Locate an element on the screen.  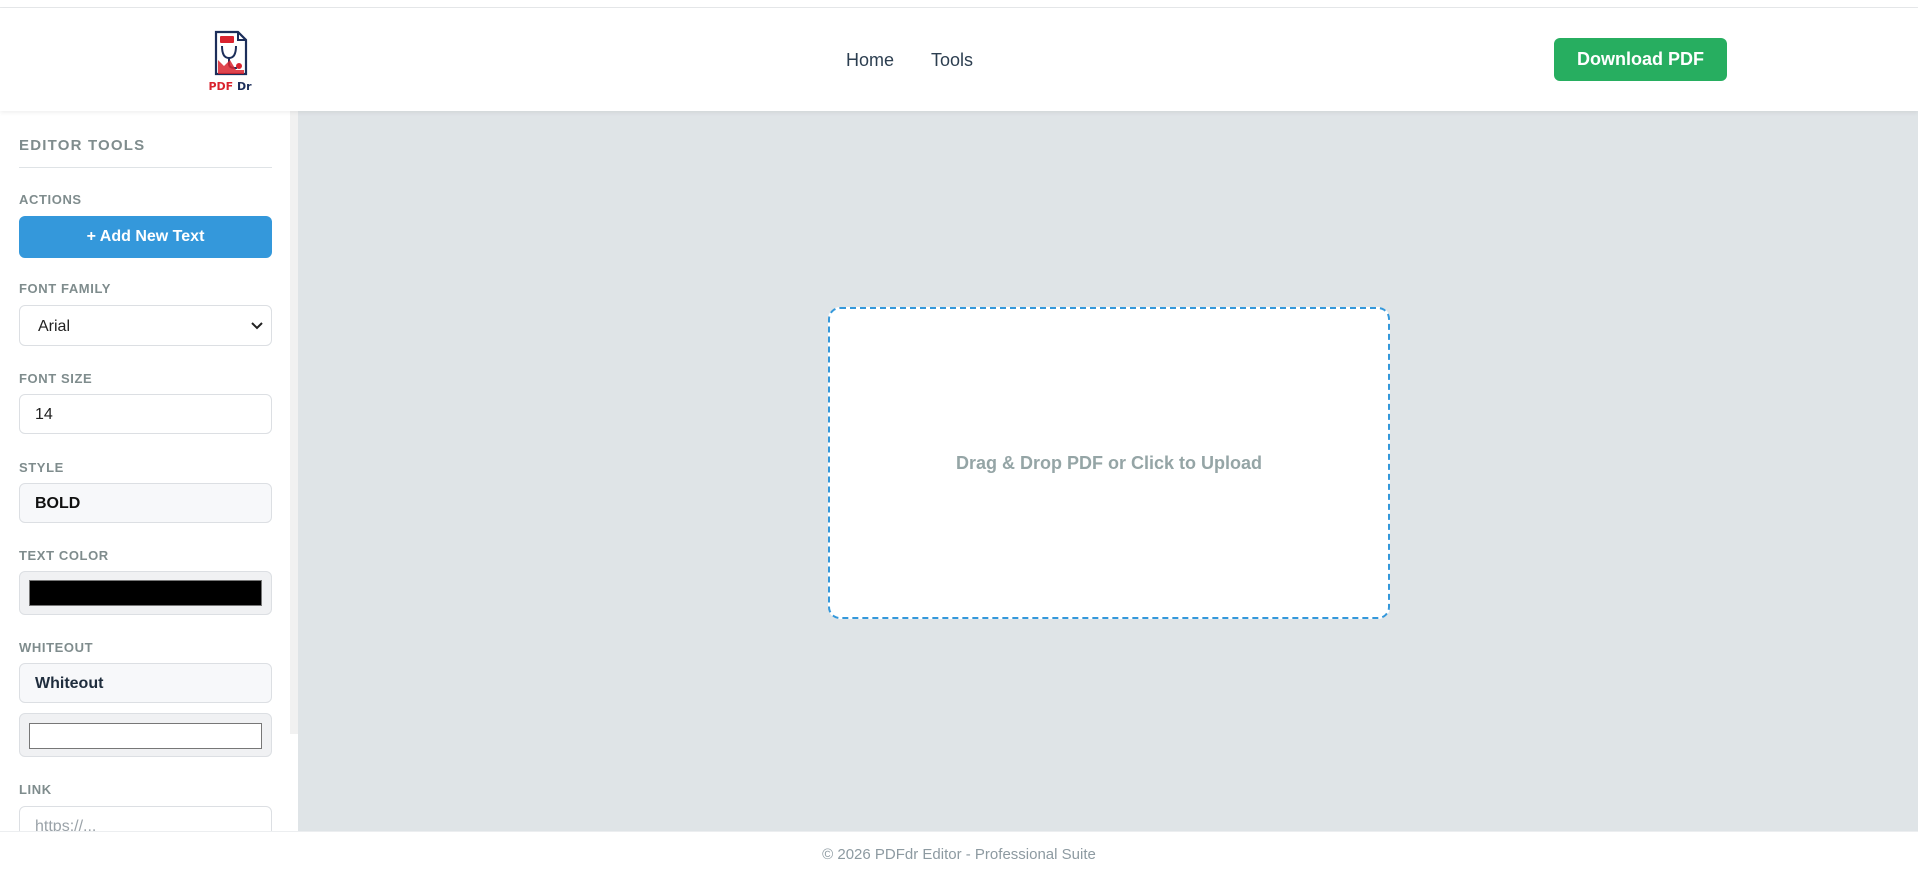
whiteout-button: Whiteout is located at coordinates (145, 683).